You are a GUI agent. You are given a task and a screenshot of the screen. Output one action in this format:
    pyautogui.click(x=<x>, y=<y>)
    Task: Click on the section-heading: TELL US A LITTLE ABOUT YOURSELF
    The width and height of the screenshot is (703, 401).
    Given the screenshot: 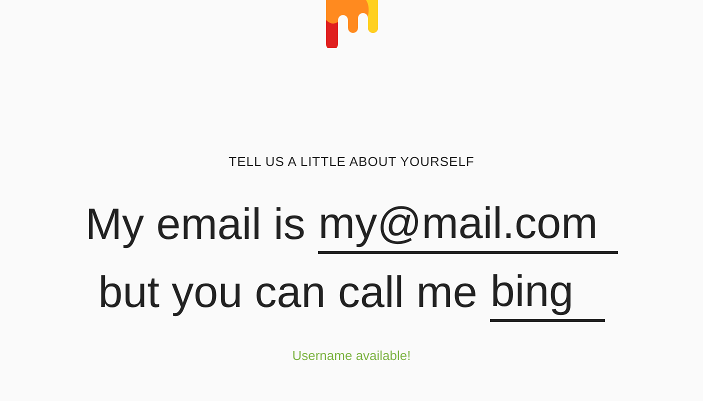 What is the action you would take?
    pyautogui.click(x=351, y=162)
    